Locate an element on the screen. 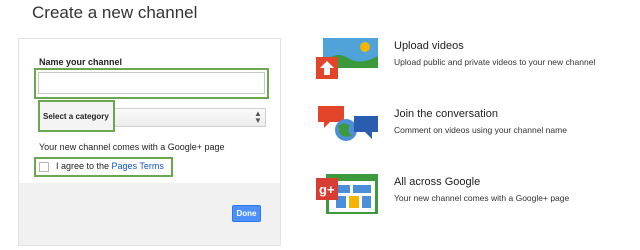 Image resolution: width=640 pixels, height=250 pixels. agree-checkbox is located at coordinates (44, 167).